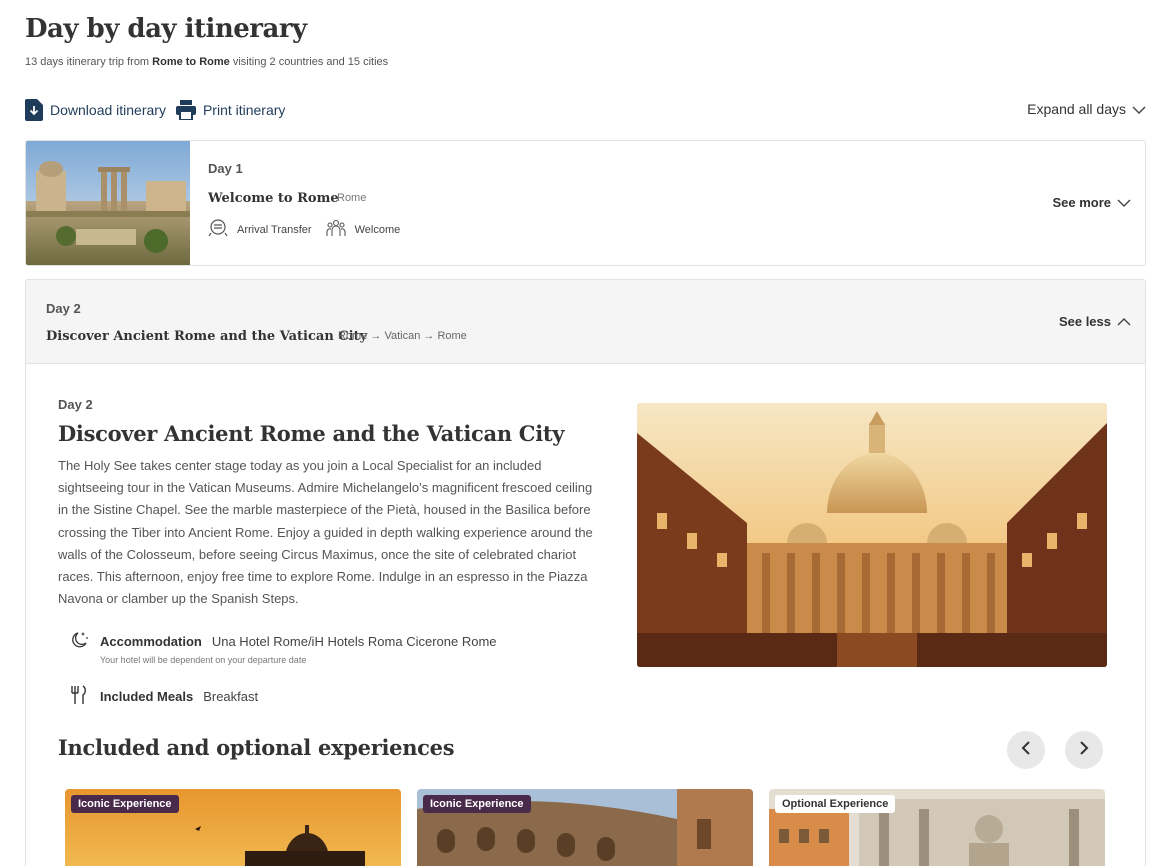 This screenshot has width=1168, height=866. I want to click on arrival-transfer-tag: Arrival Transfer, so click(260, 229).